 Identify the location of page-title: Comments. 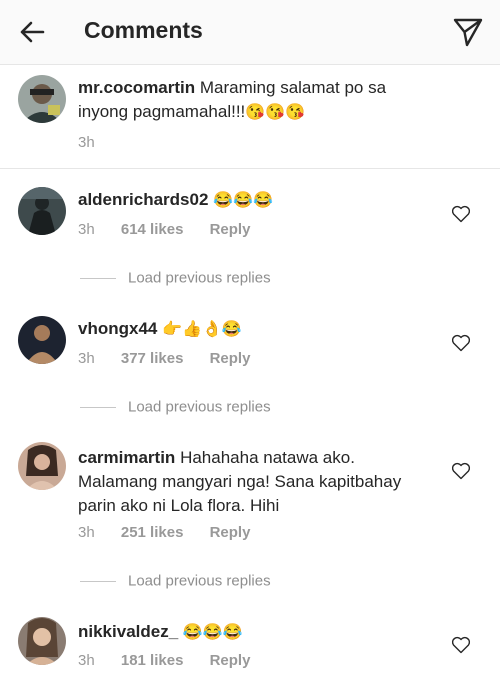
(143, 30).